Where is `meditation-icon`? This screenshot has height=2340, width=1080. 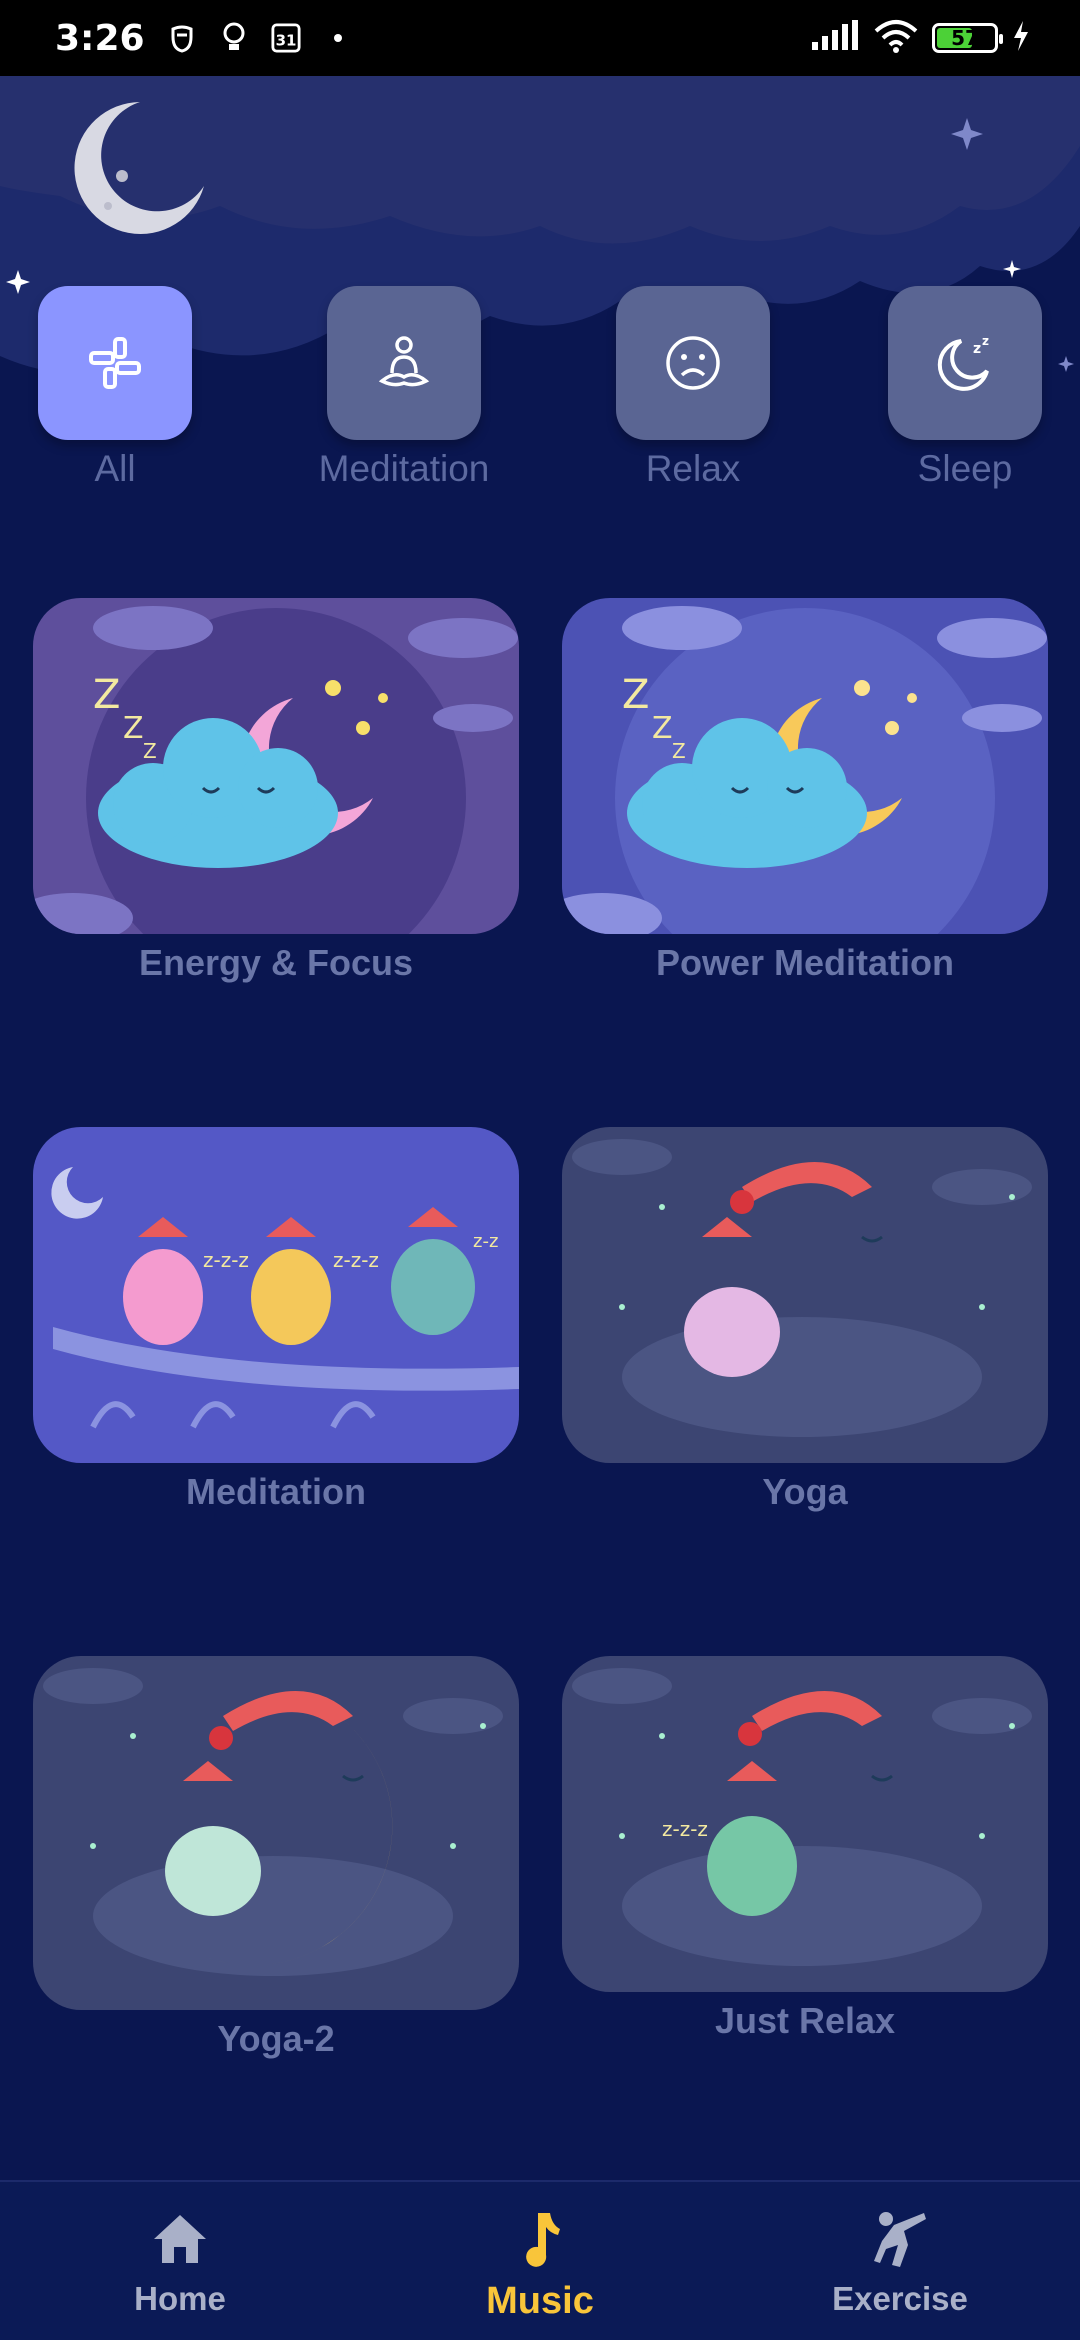 meditation-icon is located at coordinates (404, 361).